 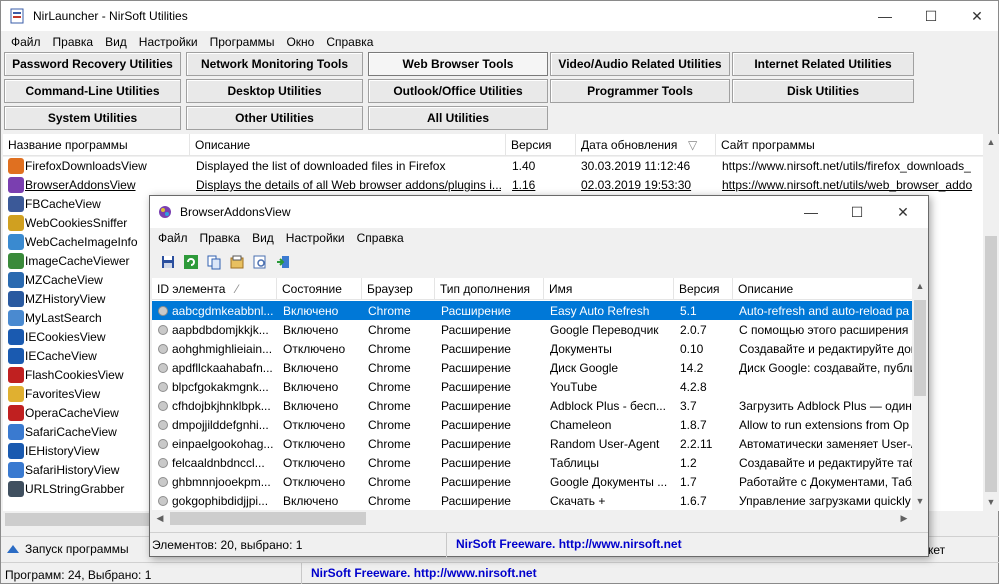 I want to click on addons-vertical-scrollbar: ▲ ▼, so click(x=920, y=394).